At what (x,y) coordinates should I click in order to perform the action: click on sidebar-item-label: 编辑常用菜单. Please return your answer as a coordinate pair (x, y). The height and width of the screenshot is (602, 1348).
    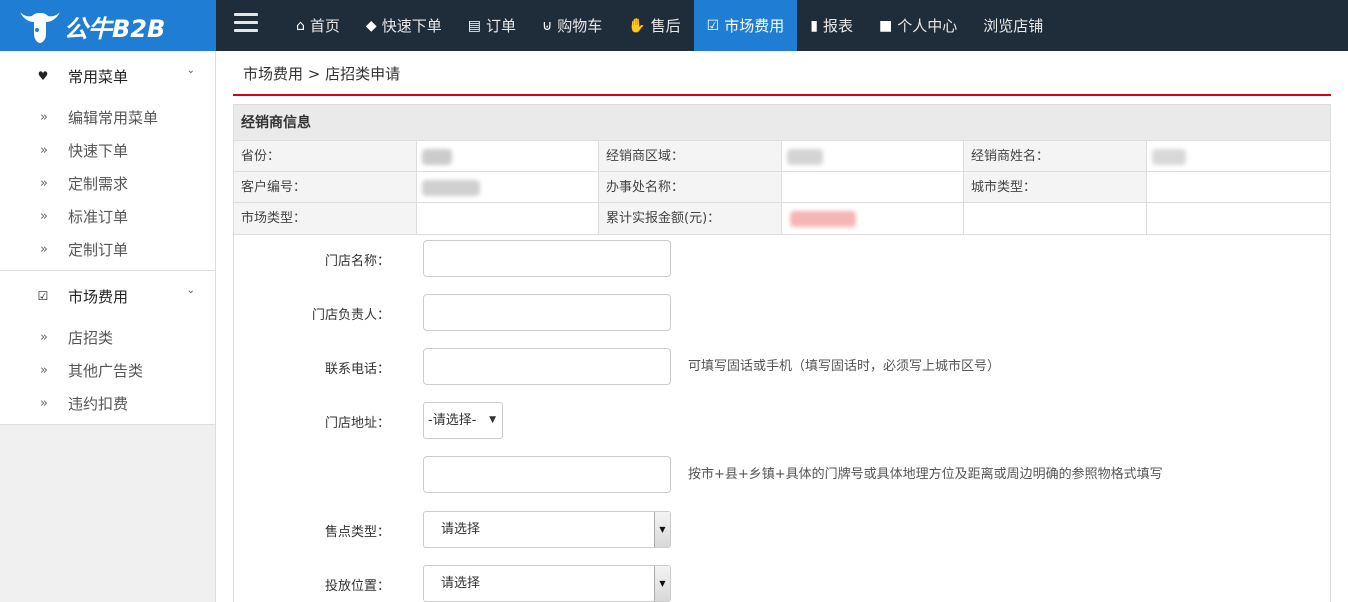
    Looking at the image, I should click on (113, 118).